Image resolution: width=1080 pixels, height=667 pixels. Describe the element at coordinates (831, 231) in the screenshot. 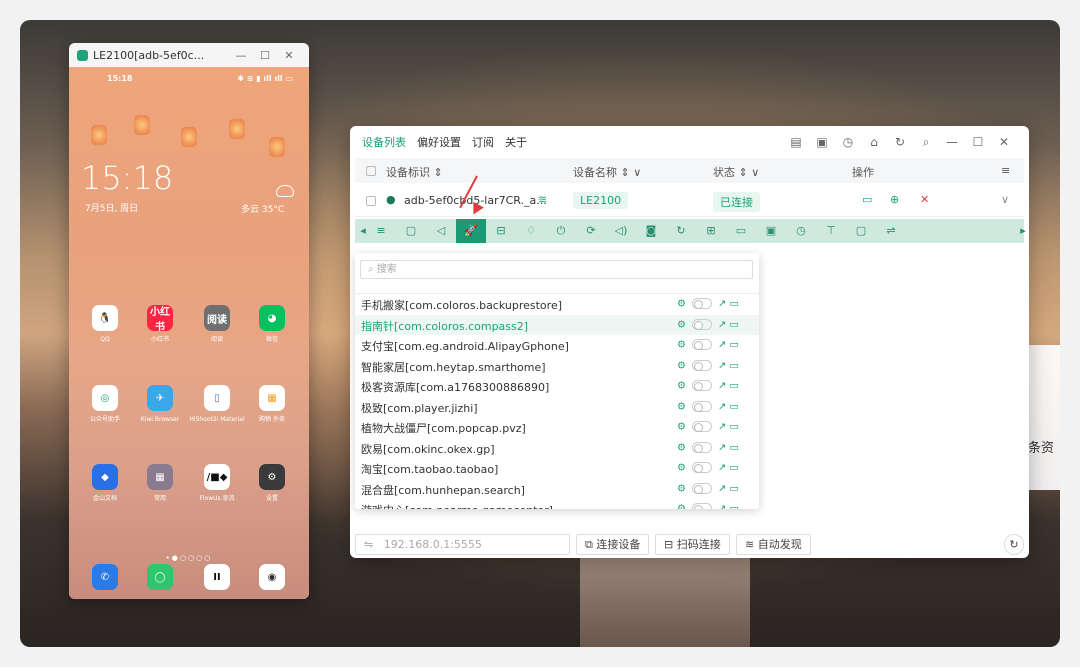

I see `tune-icon: ⊤` at that location.